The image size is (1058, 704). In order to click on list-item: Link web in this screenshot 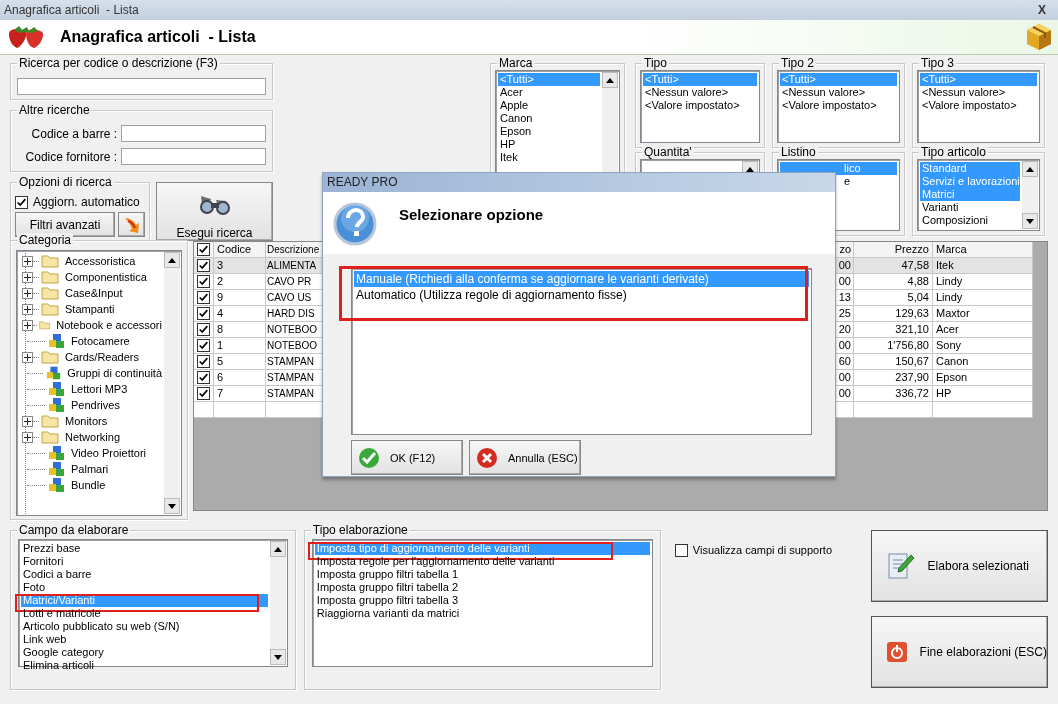, I will do `click(144, 639)`.